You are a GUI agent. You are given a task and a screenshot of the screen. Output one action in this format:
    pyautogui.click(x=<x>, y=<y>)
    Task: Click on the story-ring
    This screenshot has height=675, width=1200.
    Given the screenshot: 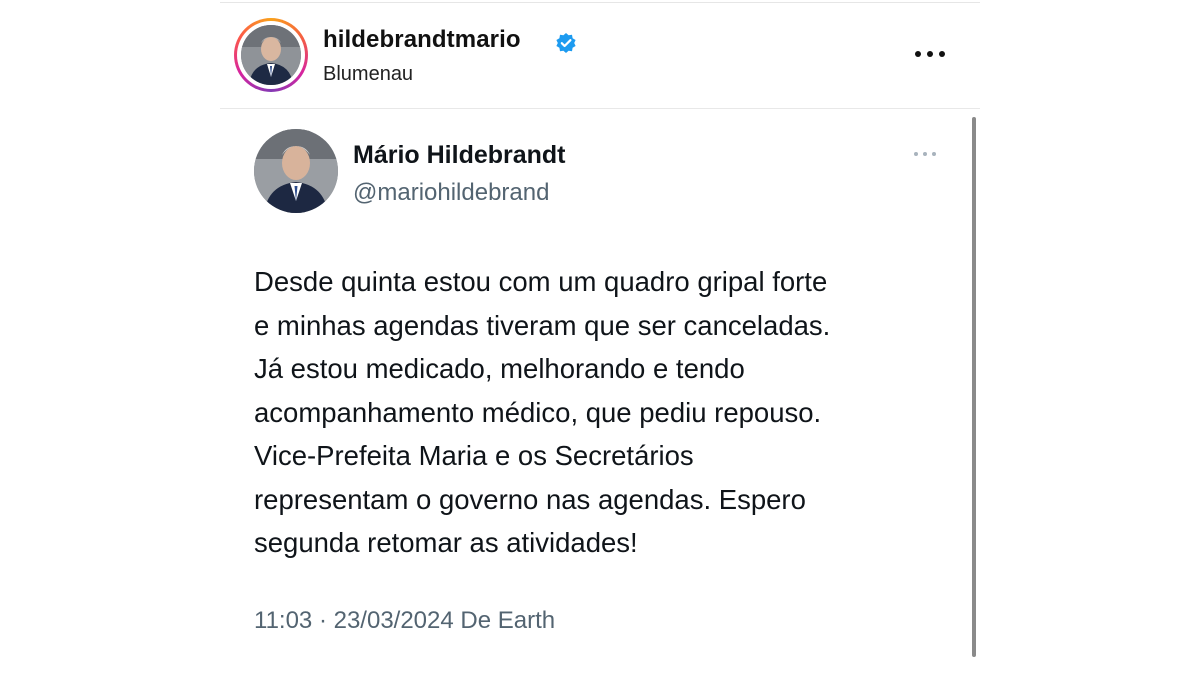 What is the action you would take?
    pyautogui.click(x=271, y=55)
    